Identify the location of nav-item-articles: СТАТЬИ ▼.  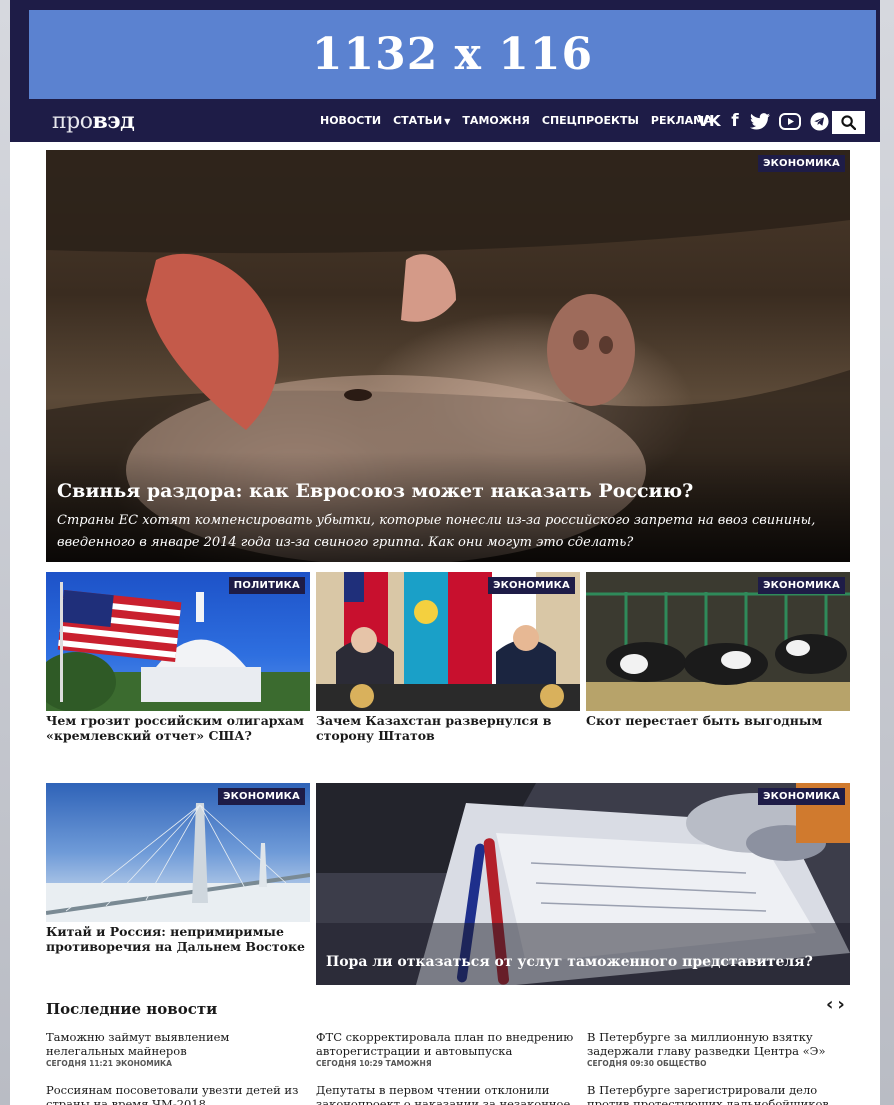
(421, 120).